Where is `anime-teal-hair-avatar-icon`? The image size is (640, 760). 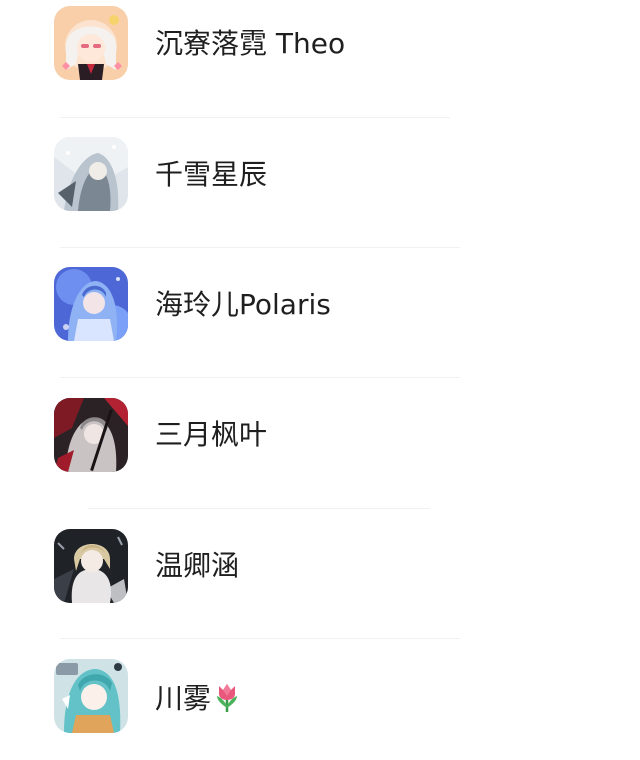
anime-teal-hair-avatar-icon is located at coordinates (91, 696).